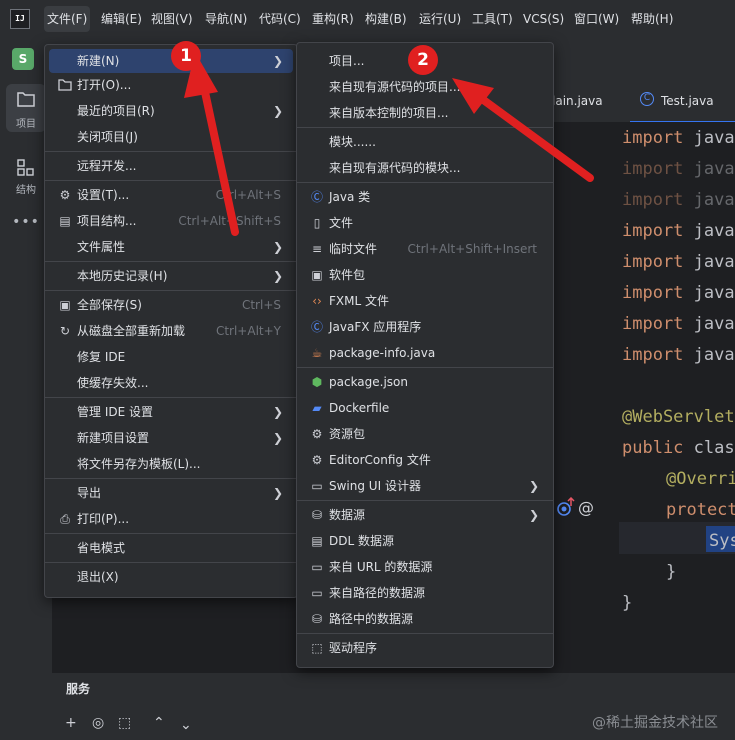 This screenshot has height=740, width=735. Describe the element at coordinates (186, 56) in the screenshot. I see `step-badge-1: 1` at that location.